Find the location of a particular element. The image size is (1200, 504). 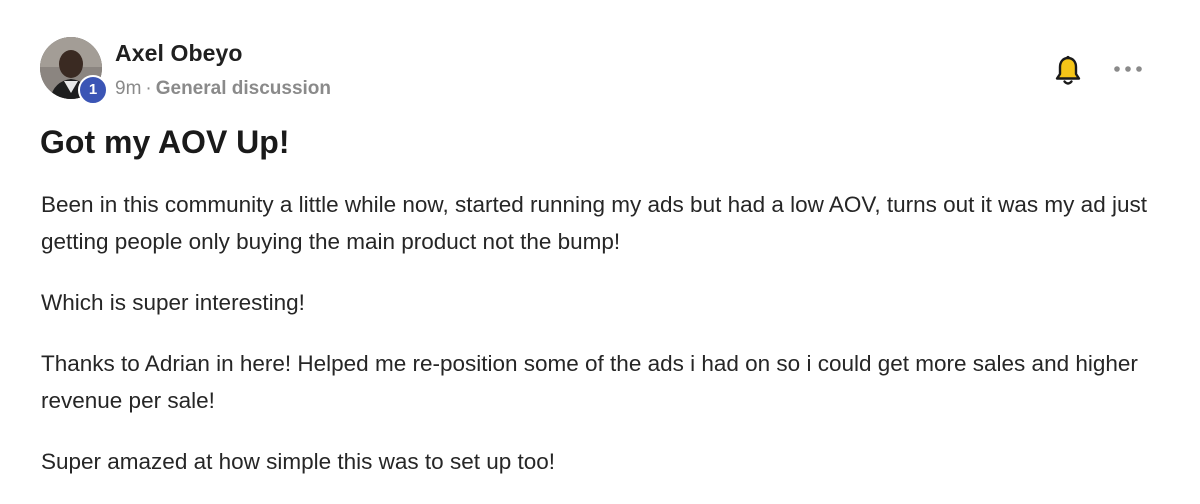

post-meta: 9m · General discussion is located at coordinates (223, 89).